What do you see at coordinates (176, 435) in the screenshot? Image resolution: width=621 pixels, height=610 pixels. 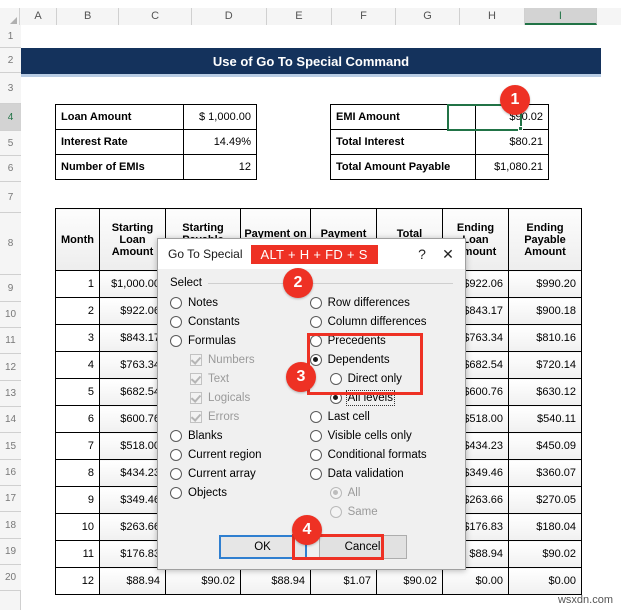 I see `radio-blanks-icon` at bounding box center [176, 435].